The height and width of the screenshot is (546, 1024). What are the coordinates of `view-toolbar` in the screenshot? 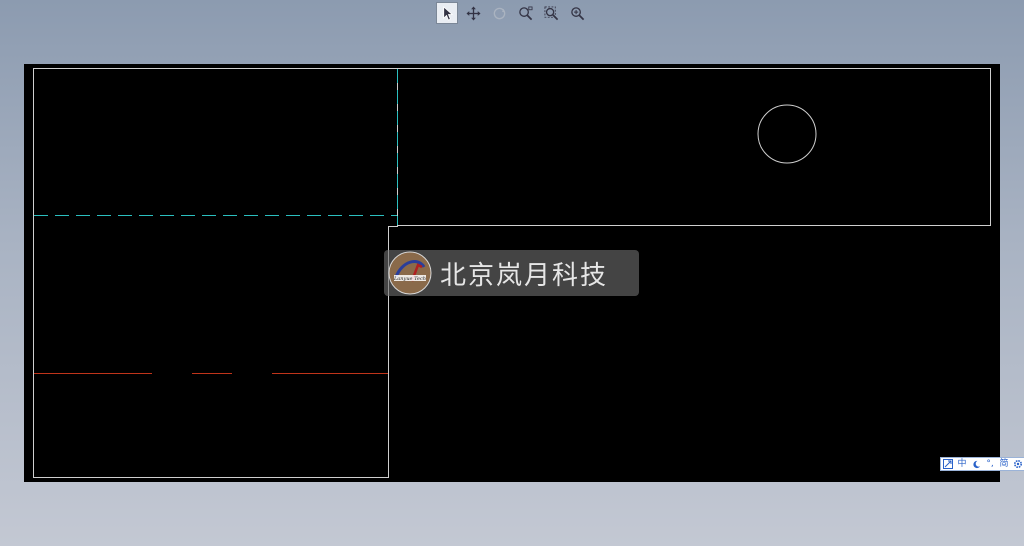 It's located at (512, 13).